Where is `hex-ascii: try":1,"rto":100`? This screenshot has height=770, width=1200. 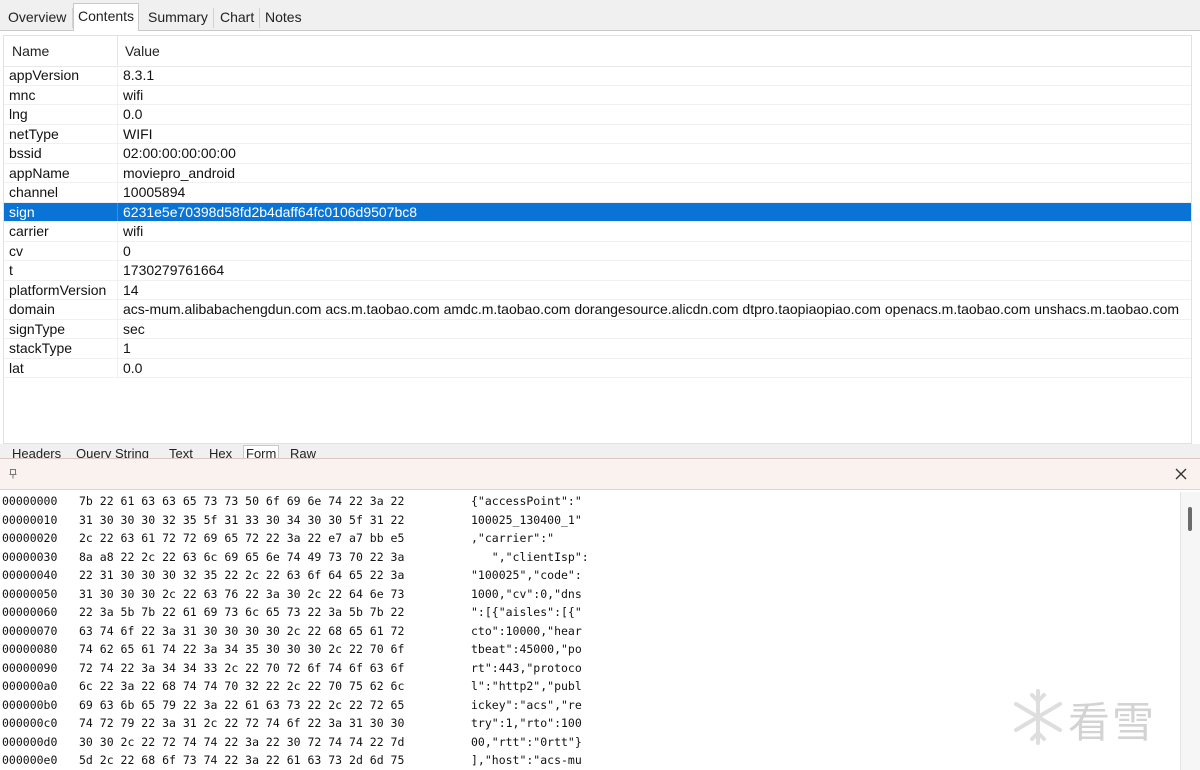
hex-ascii: try":1,"rto":100 is located at coordinates (526, 723).